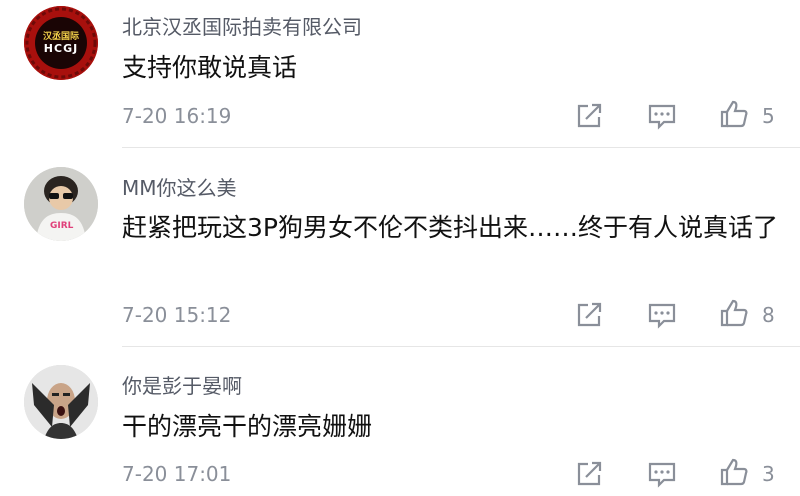 Image resolution: width=800 pixels, height=496 pixels. Describe the element at coordinates (177, 116) in the screenshot. I see `comment-time: 7-20 16:19` at that location.